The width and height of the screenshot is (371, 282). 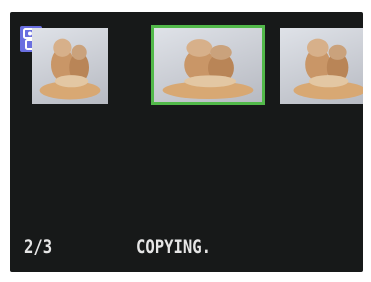 What do you see at coordinates (321, 66) in the screenshot?
I see `photo-thumbnail-next` at bounding box center [321, 66].